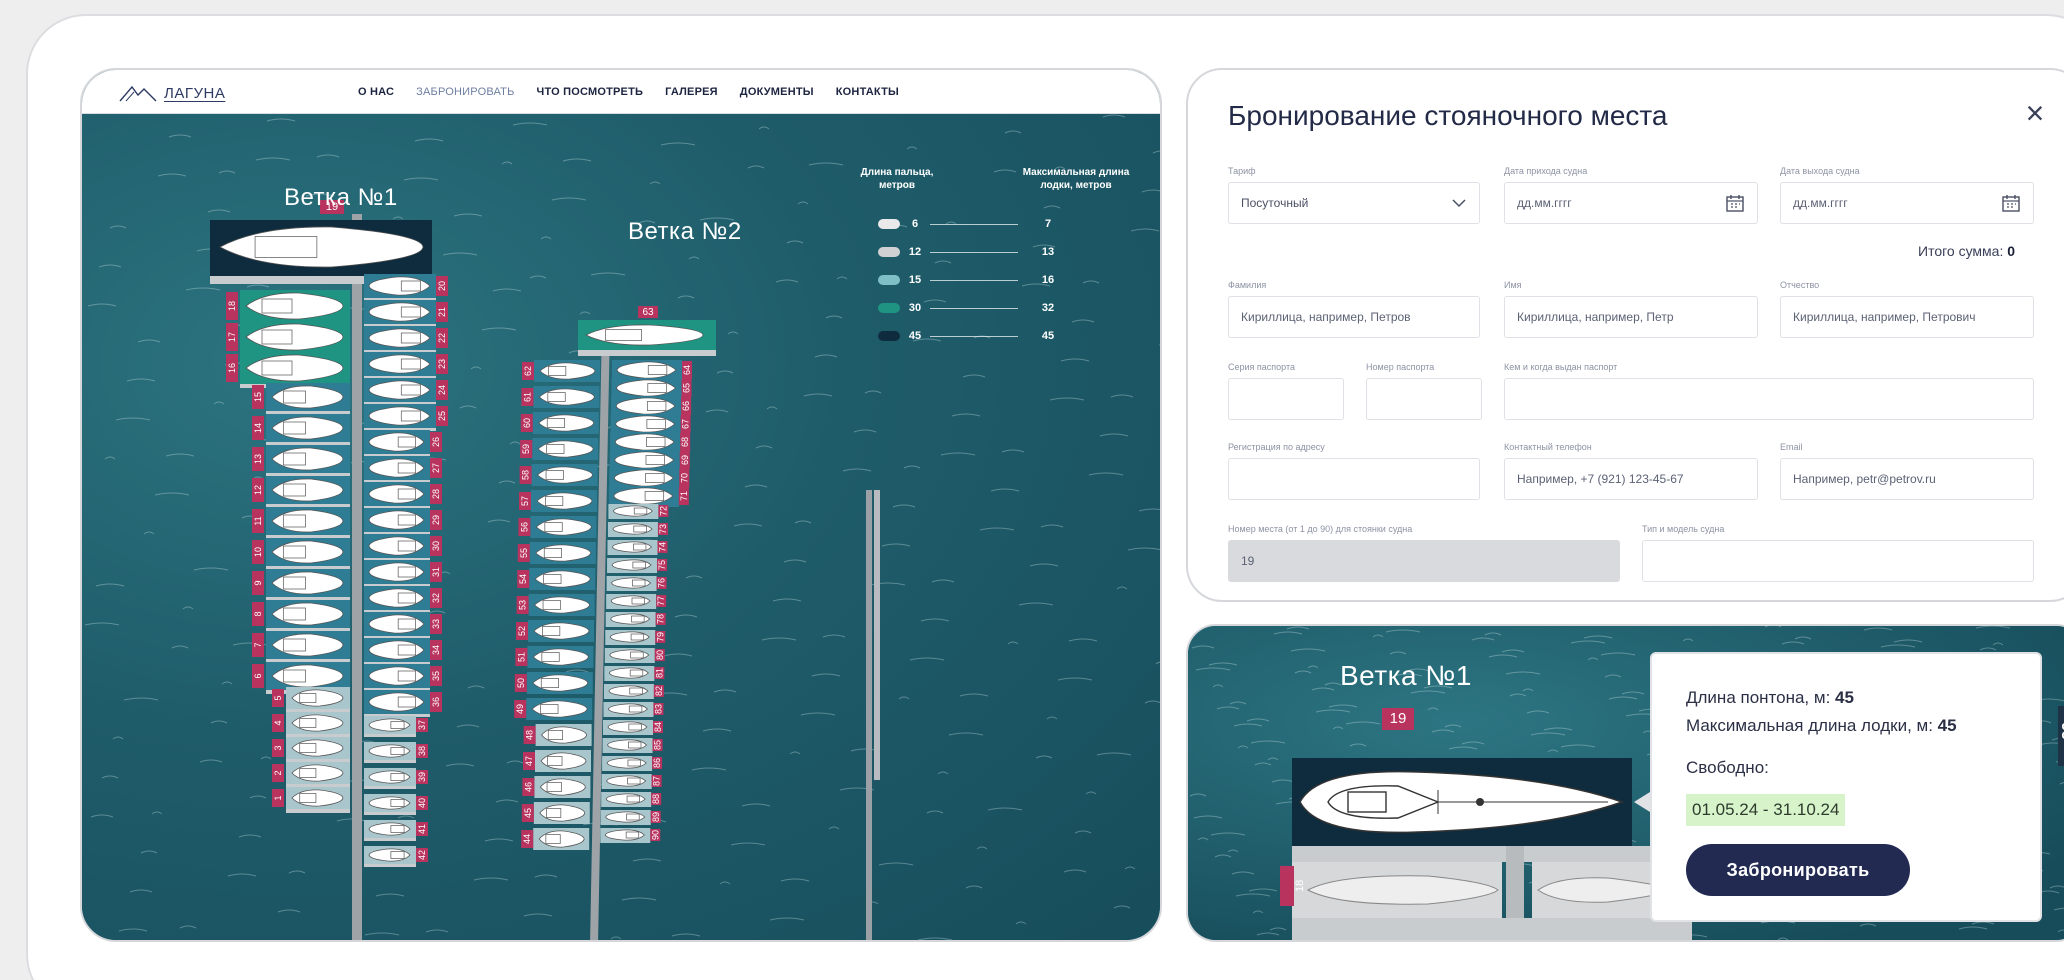 Image resolution: width=2064 pixels, height=980 pixels. What do you see at coordinates (1769, 399) in the screenshot?
I see `passport-issued-input` at bounding box center [1769, 399].